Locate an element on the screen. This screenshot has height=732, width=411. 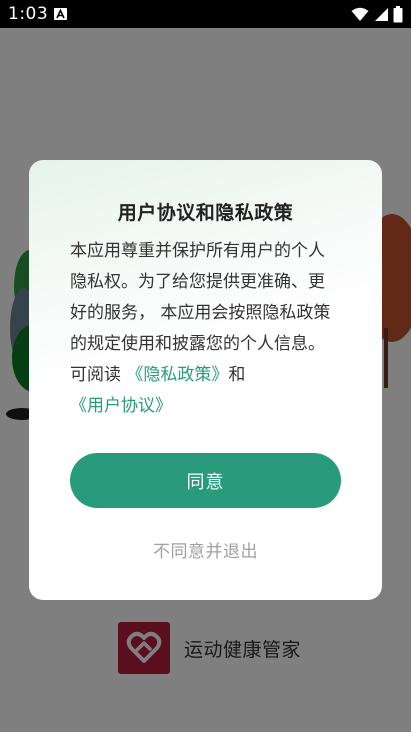
battery-icon is located at coordinates (398, 14).